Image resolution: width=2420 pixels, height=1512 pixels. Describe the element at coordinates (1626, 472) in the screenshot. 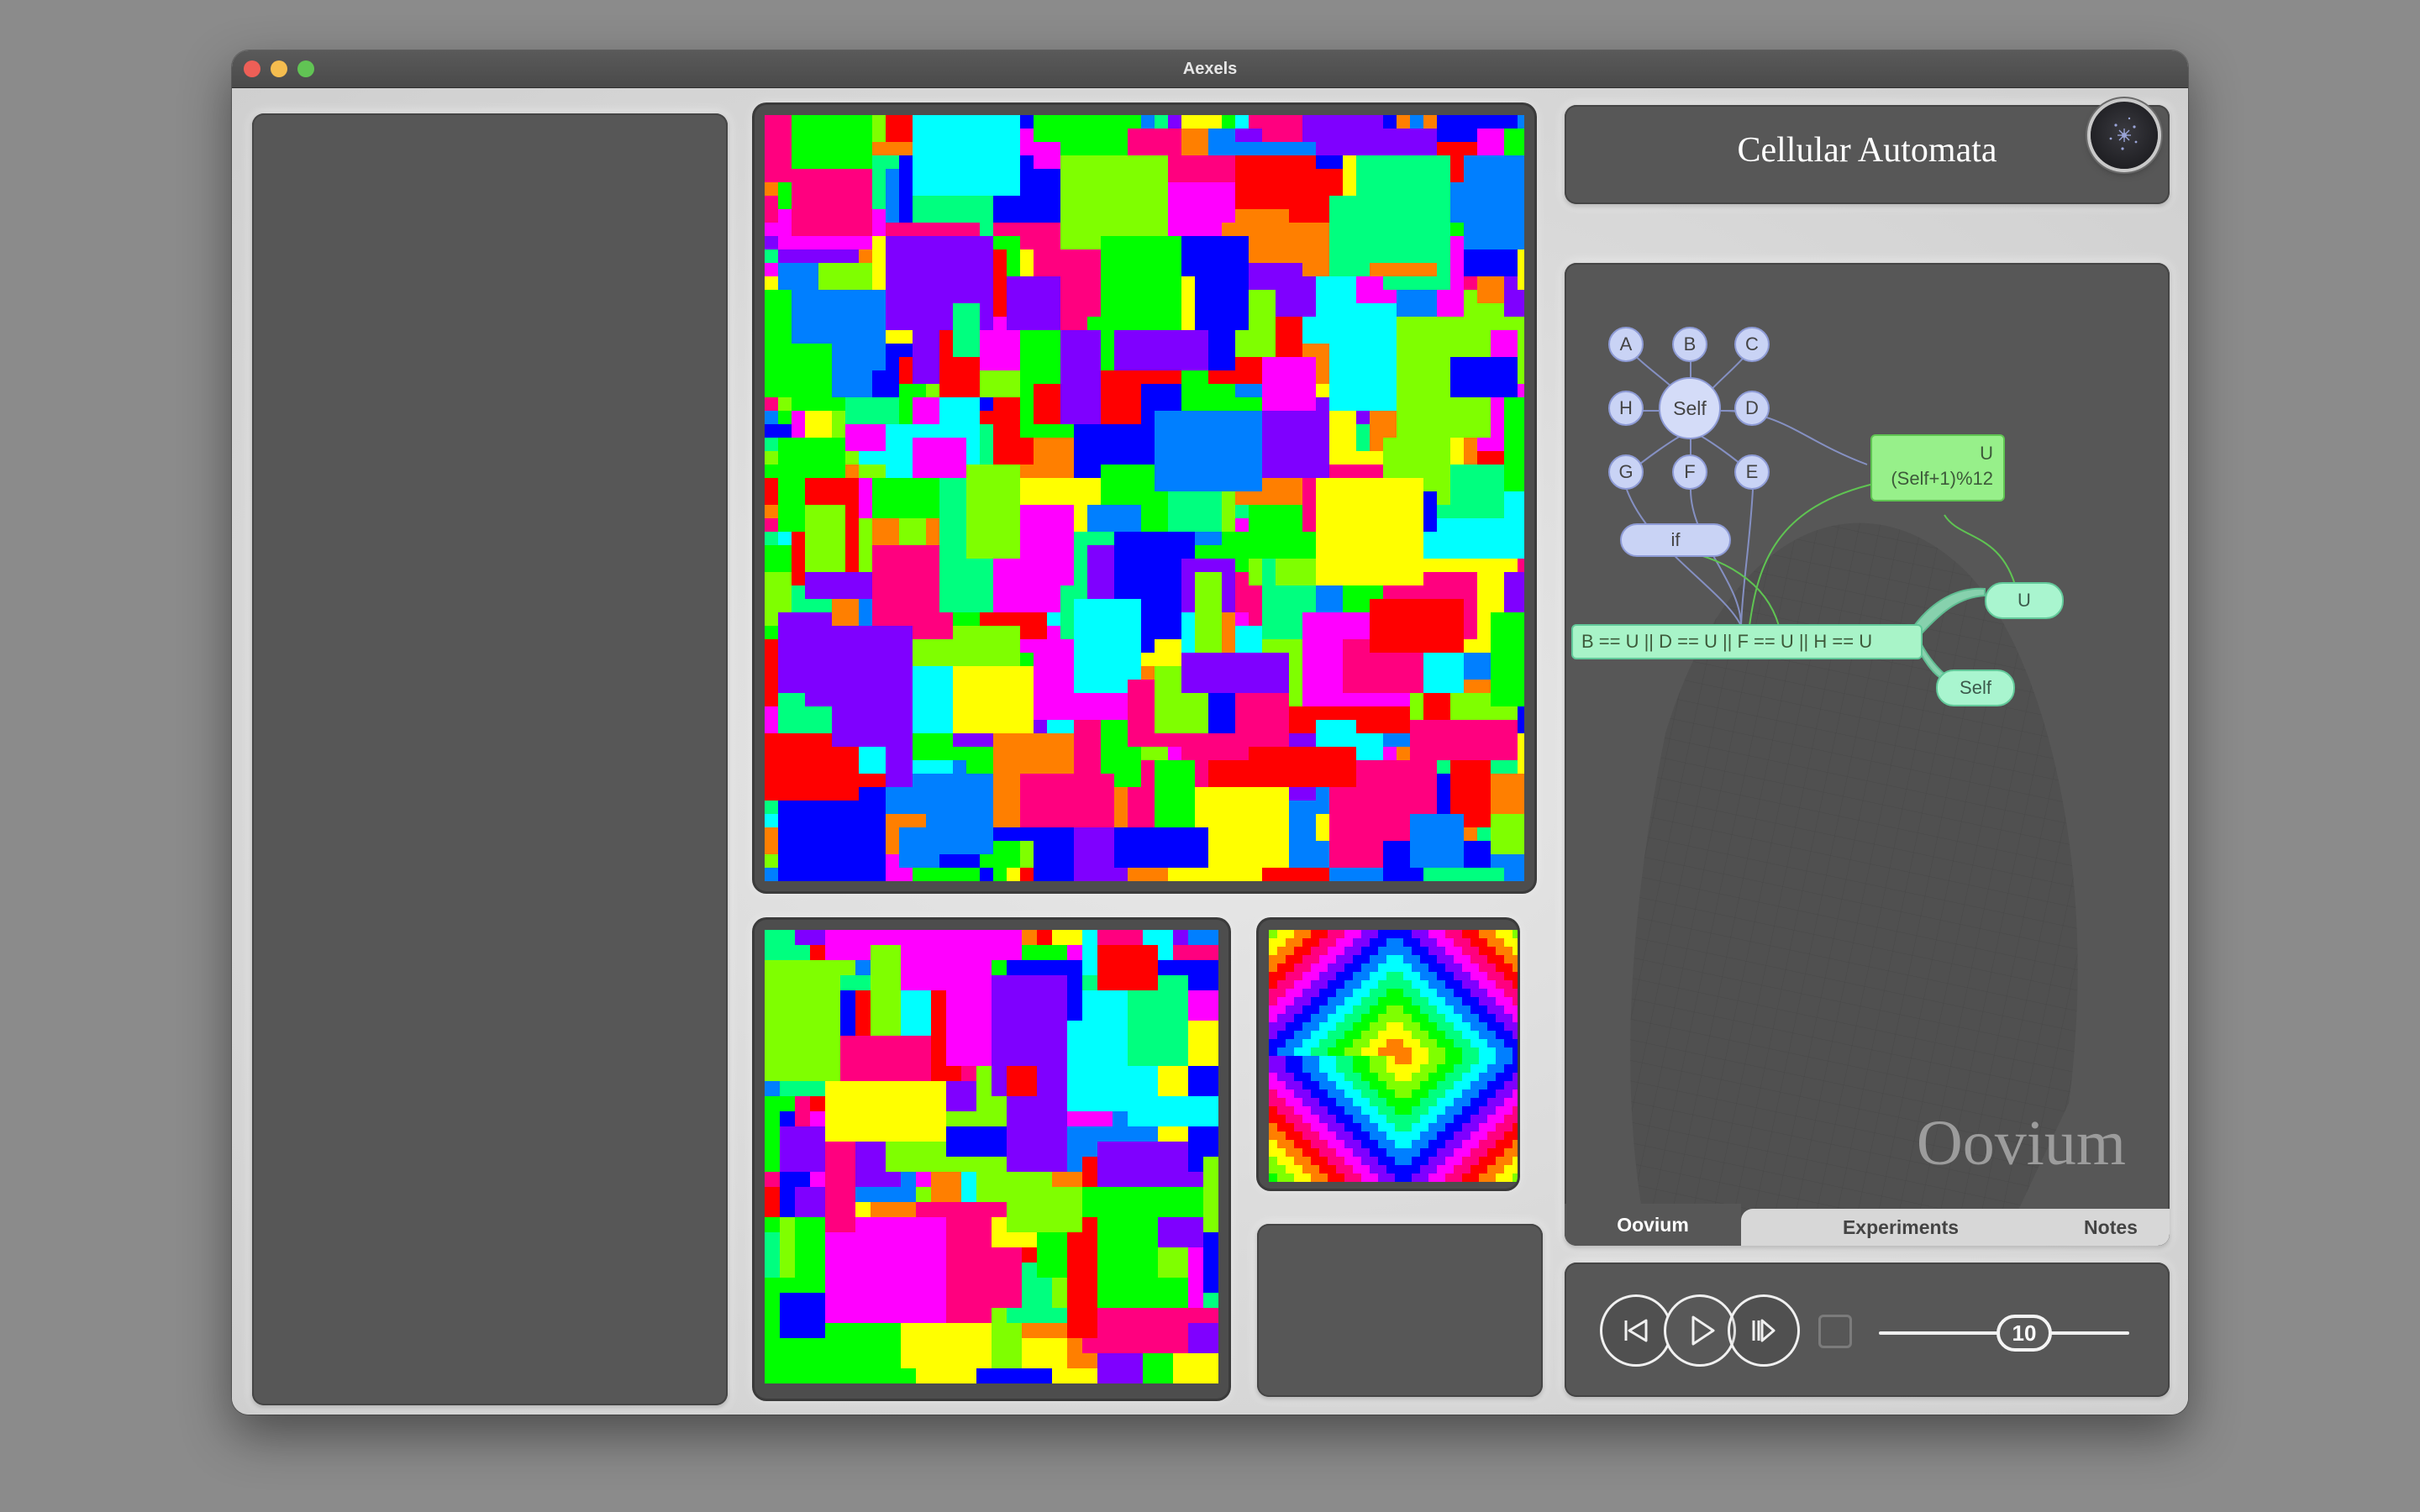

I see `neighbor-g: G` at that location.